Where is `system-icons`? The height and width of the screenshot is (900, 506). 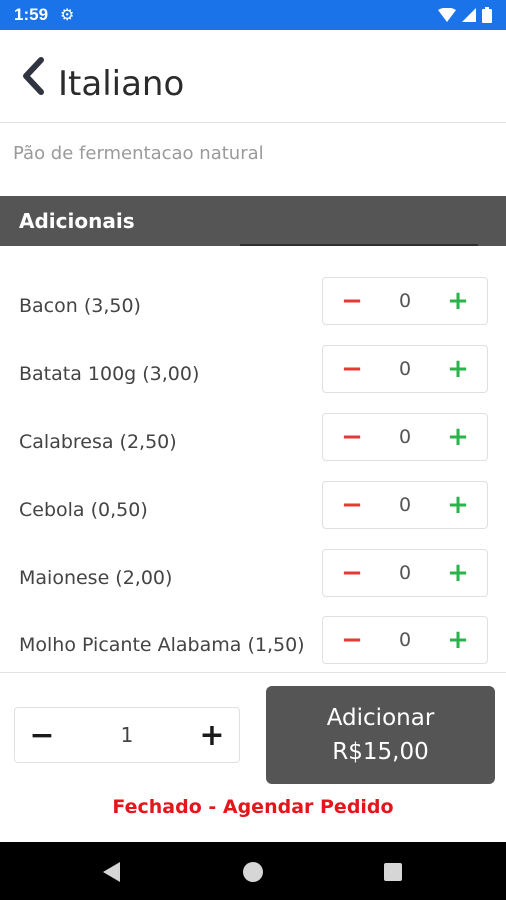
system-icons is located at coordinates (465, 15).